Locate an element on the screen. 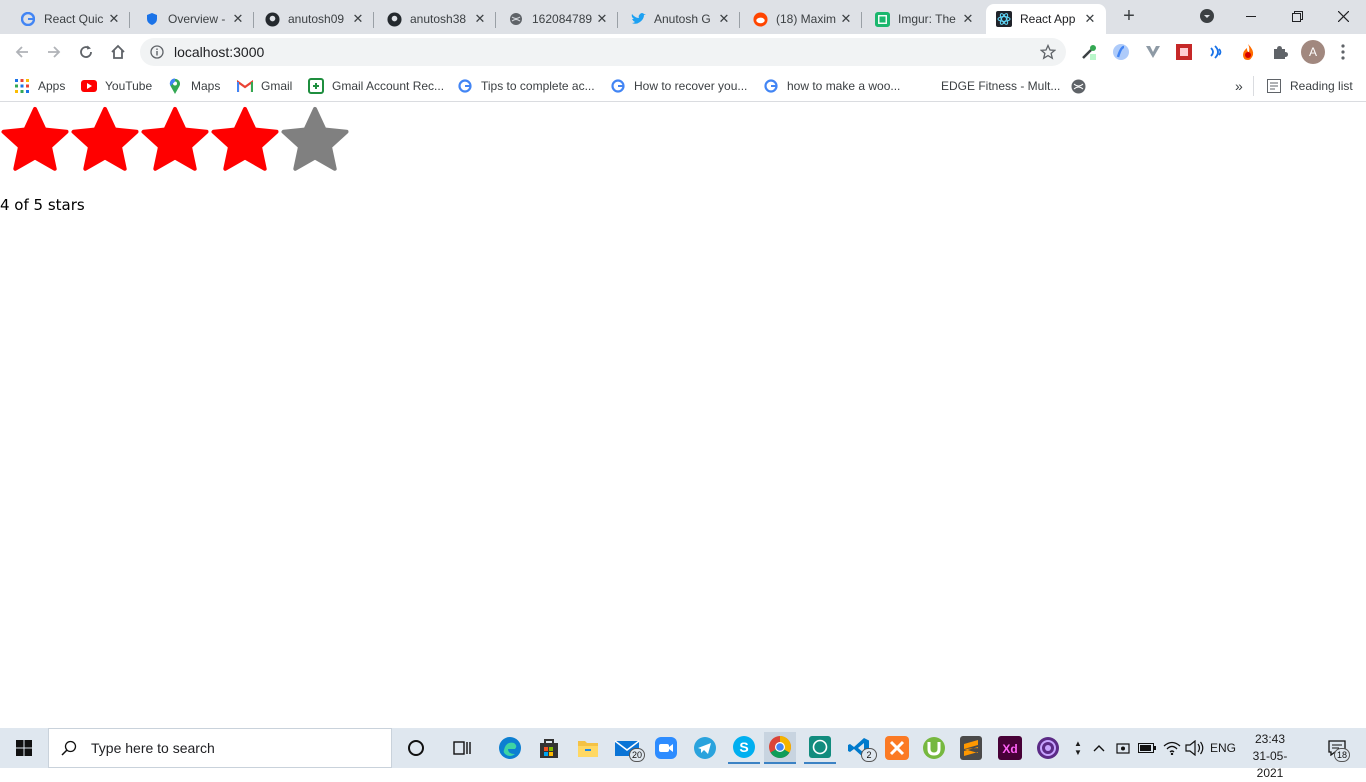  minimize-button is located at coordinates (1251, 16).